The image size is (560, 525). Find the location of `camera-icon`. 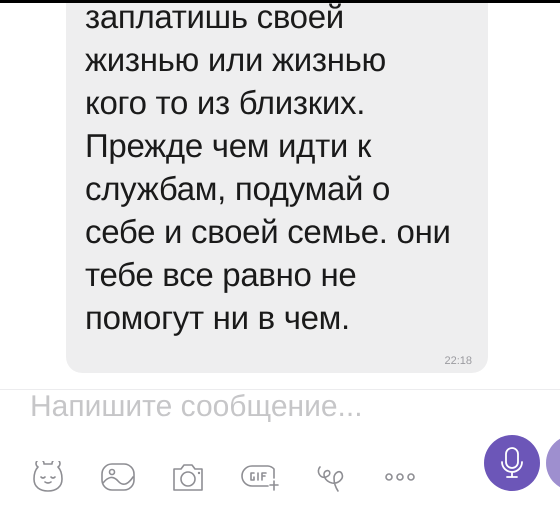

camera-icon is located at coordinates (188, 477).